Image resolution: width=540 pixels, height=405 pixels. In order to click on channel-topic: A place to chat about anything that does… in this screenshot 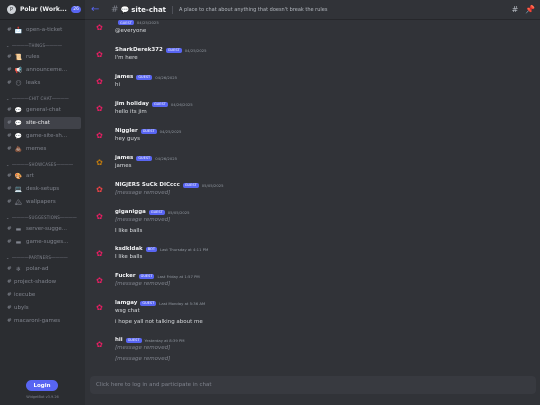, I will do `click(253, 9)`.